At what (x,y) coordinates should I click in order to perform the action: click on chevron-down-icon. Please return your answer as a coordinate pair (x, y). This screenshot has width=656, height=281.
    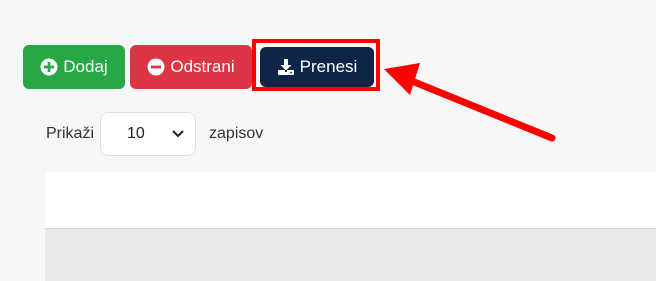
    Looking at the image, I should click on (178, 134).